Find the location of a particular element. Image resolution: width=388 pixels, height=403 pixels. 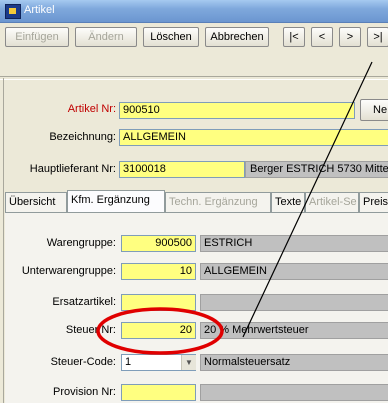

last-record-button: >| is located at coordinates (377, 37).